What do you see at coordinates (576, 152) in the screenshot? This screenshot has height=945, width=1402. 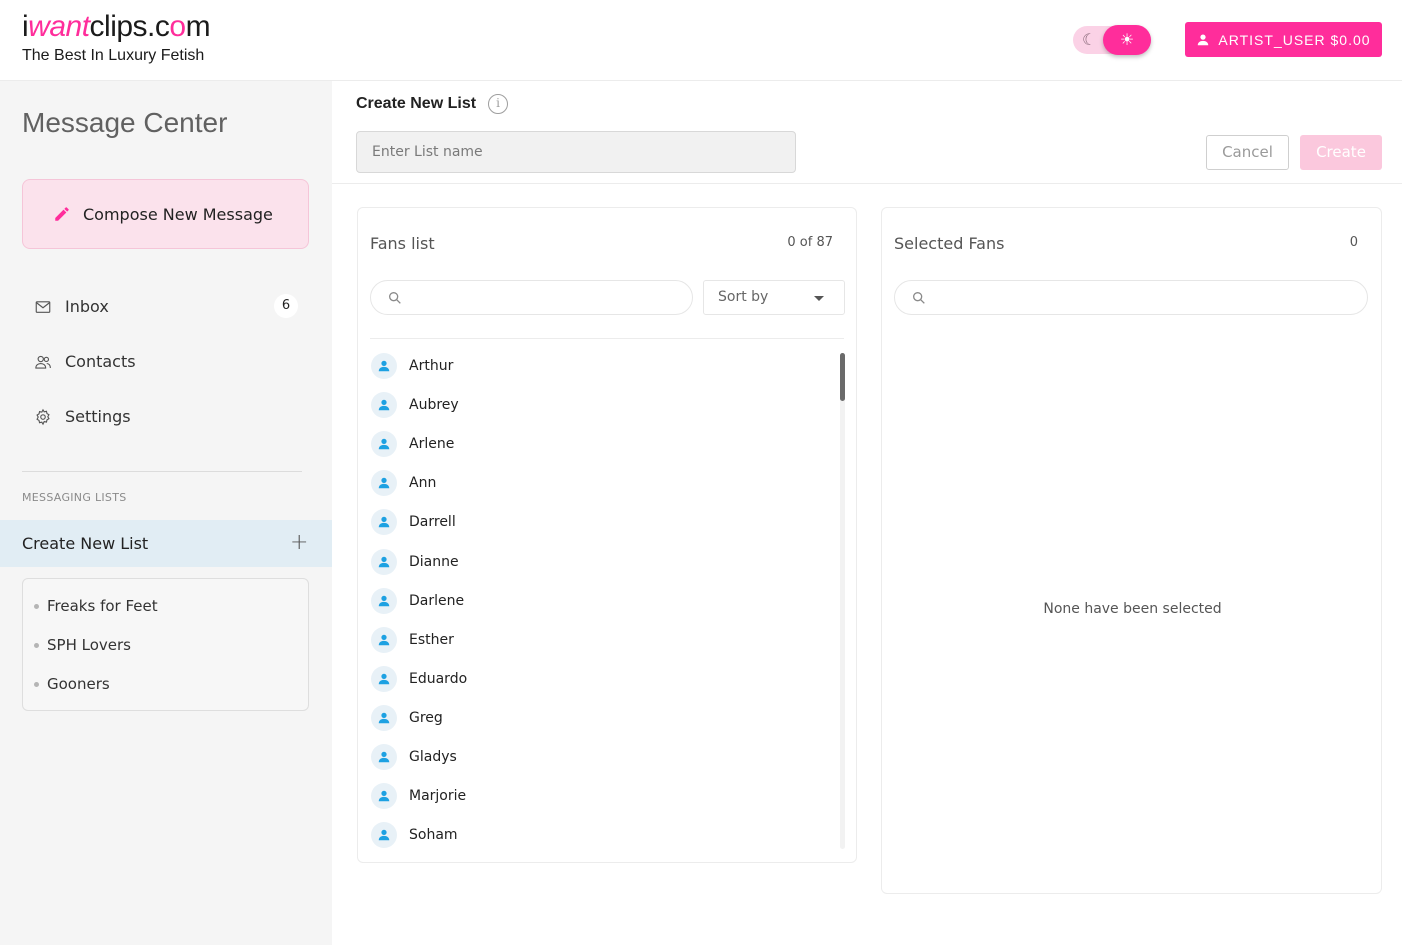 I see `list-name-input` at bounding box center [576, 152].